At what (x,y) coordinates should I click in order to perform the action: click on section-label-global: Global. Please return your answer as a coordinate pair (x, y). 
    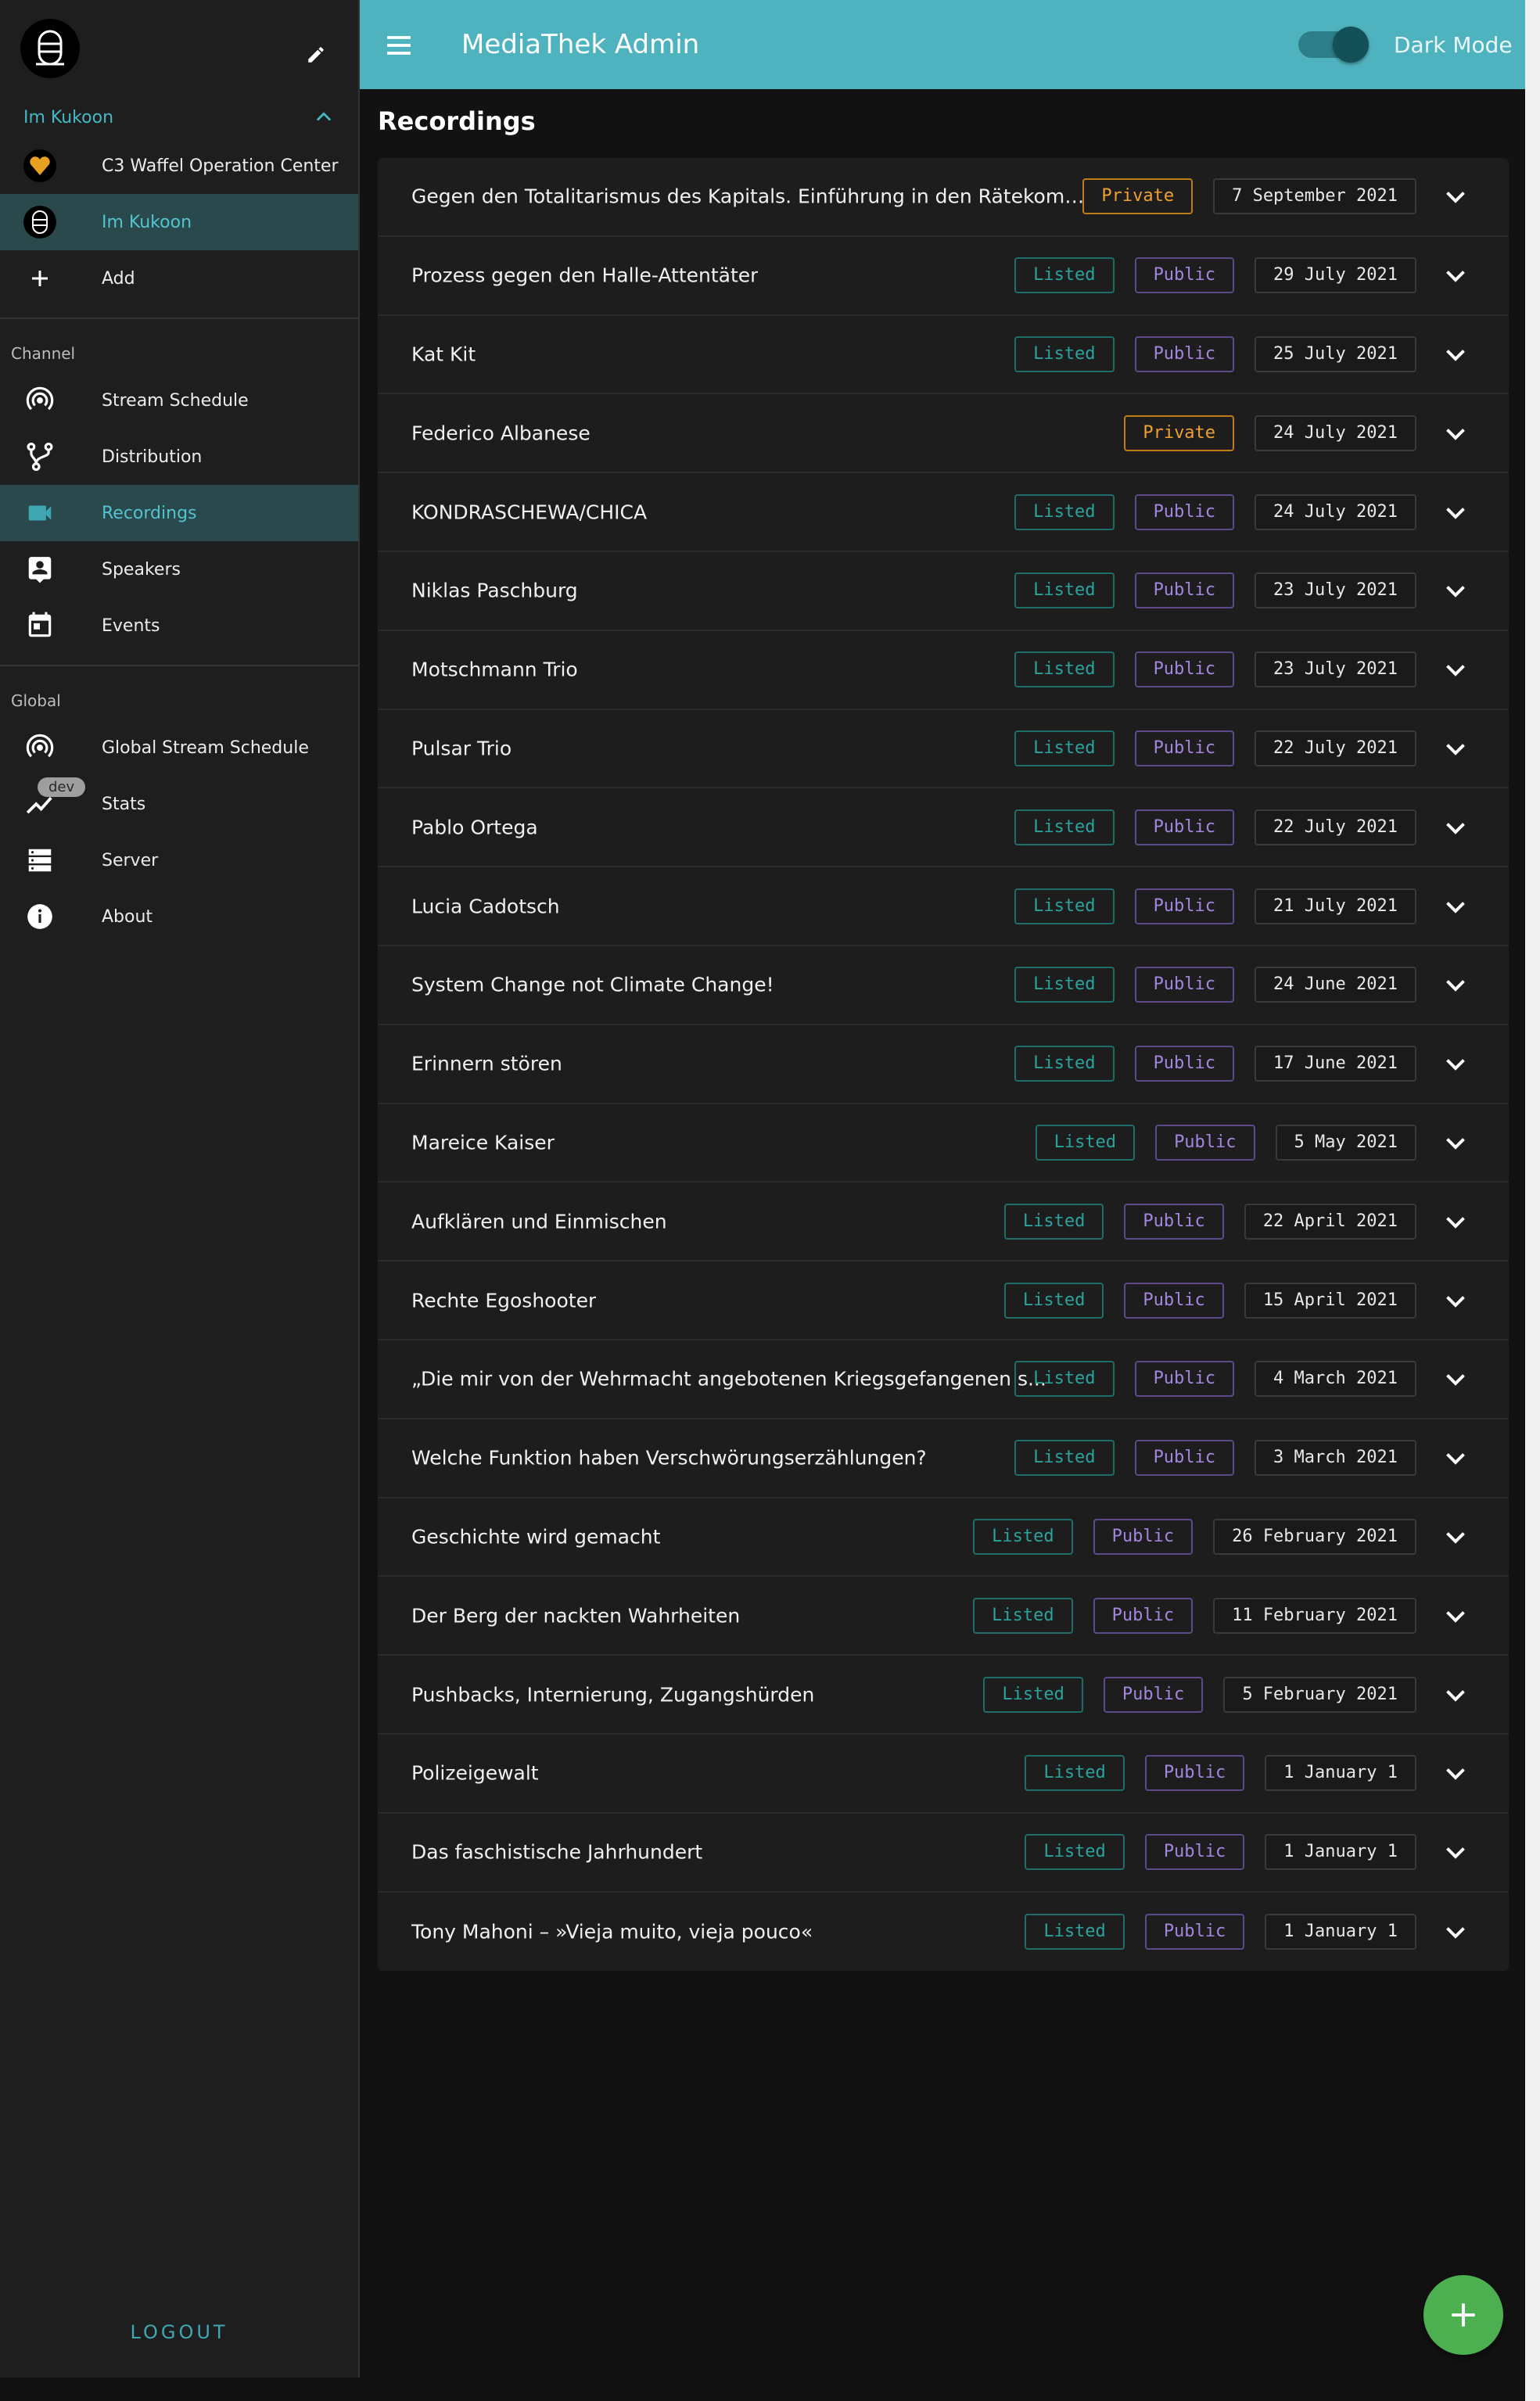
    Looking at the image, I should click on (36, 701).